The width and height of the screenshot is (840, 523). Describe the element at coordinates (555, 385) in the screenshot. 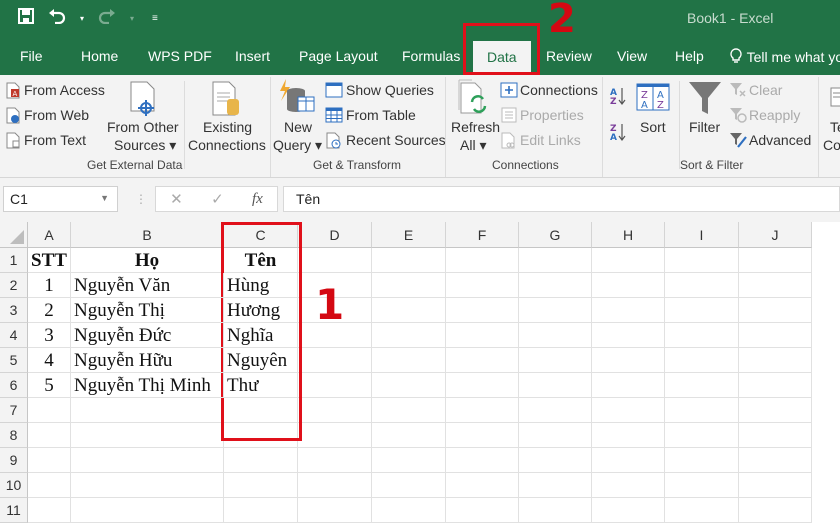

I see `cell-g6` at that location.